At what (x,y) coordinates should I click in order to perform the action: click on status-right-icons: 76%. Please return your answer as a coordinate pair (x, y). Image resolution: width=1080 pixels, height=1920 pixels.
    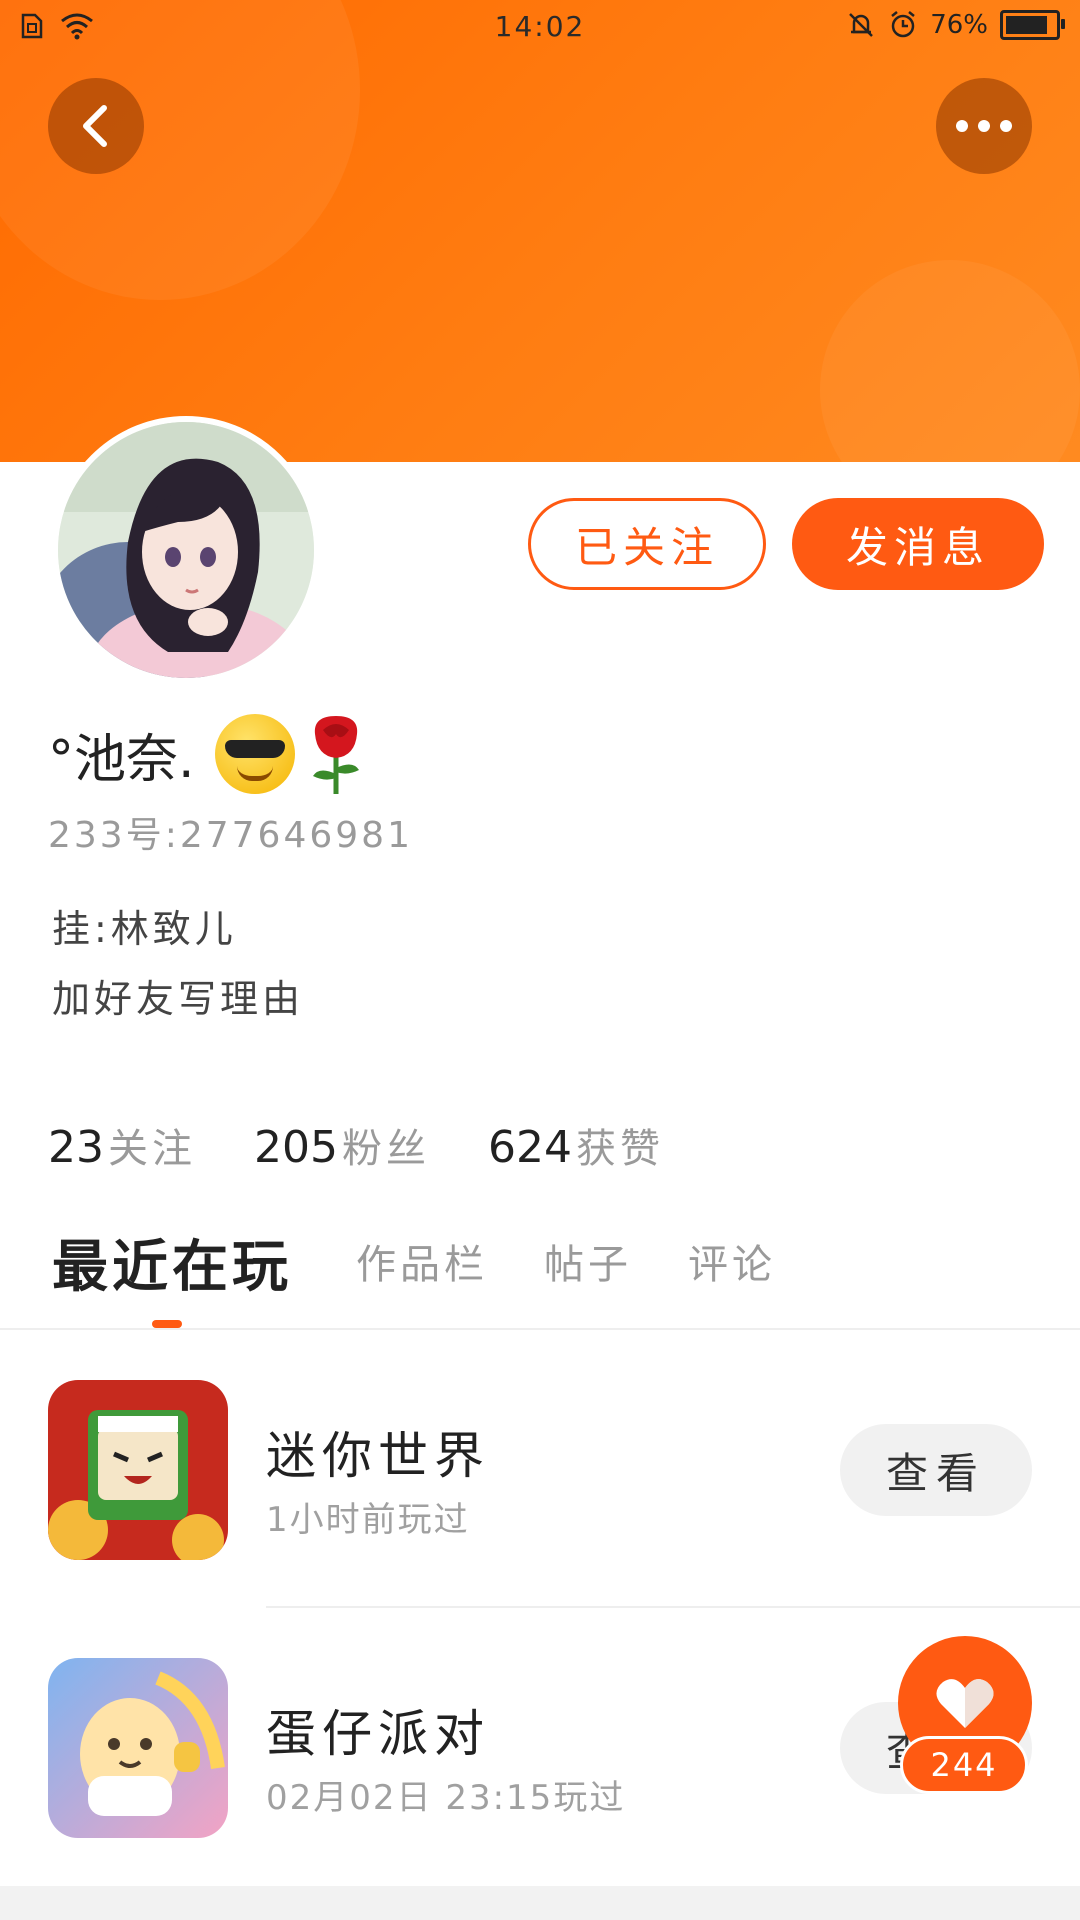
    Looking at the image, I should click on (955, 25).